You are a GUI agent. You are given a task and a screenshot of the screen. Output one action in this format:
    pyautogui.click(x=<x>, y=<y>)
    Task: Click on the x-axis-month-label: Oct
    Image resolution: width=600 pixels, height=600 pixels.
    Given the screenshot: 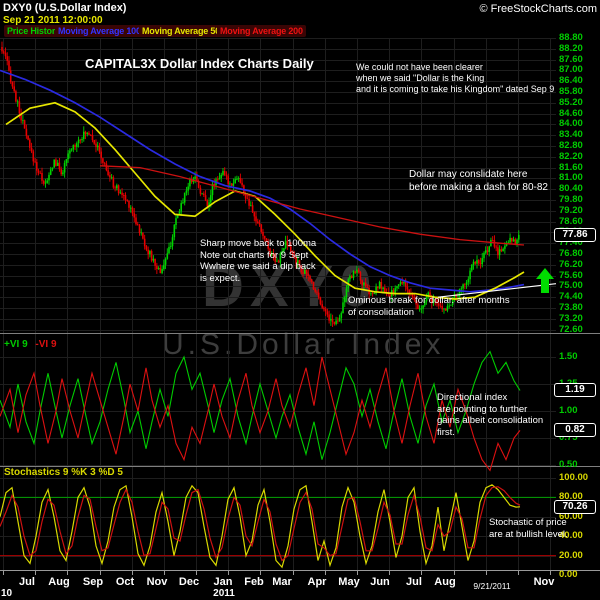 What is the action you would take?
    pyautogui.click(x=125, y=582)
    